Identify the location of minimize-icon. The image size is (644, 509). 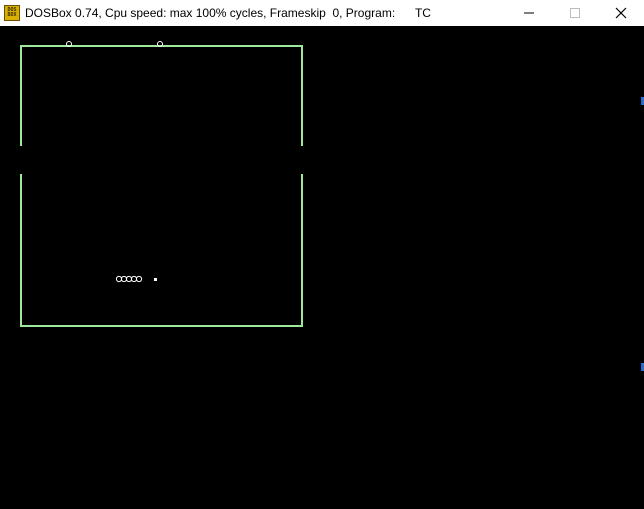
(529, 13).